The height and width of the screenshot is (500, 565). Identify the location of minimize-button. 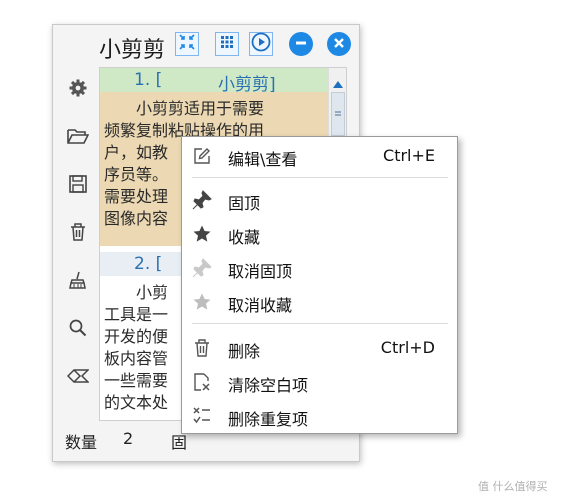
(301, 44).